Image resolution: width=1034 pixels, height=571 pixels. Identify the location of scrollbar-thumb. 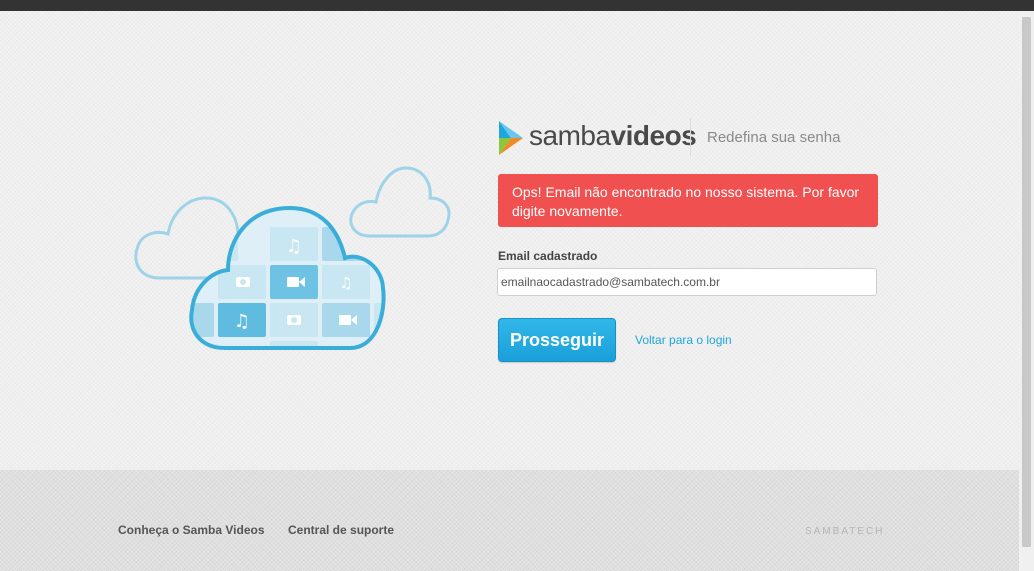
(1026, 282).